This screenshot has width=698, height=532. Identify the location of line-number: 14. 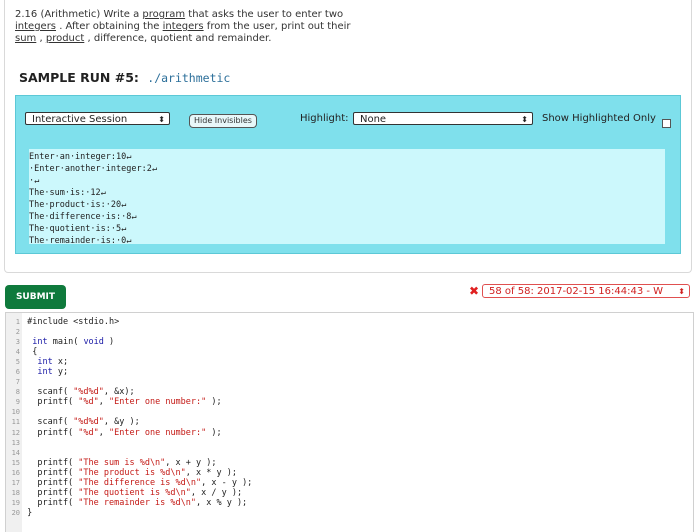
(15, 452).